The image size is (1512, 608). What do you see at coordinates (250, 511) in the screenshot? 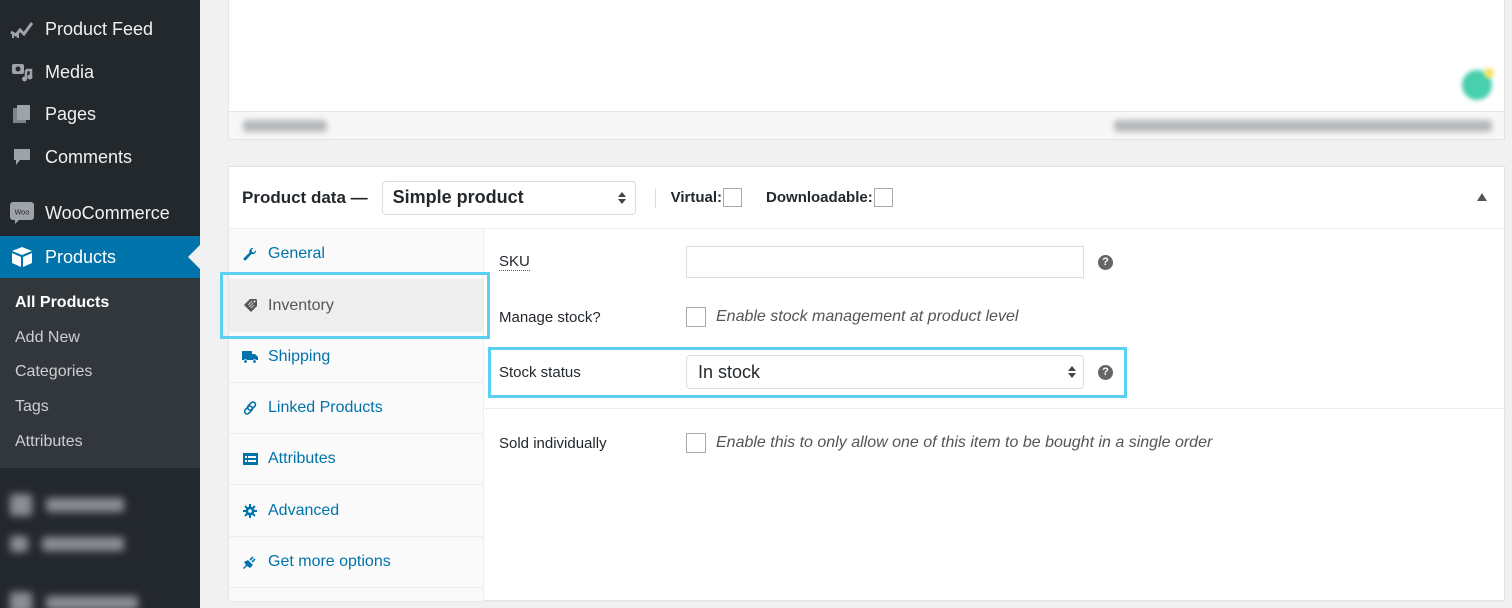
I see `gear-icon` at bounding box center [250, 511].